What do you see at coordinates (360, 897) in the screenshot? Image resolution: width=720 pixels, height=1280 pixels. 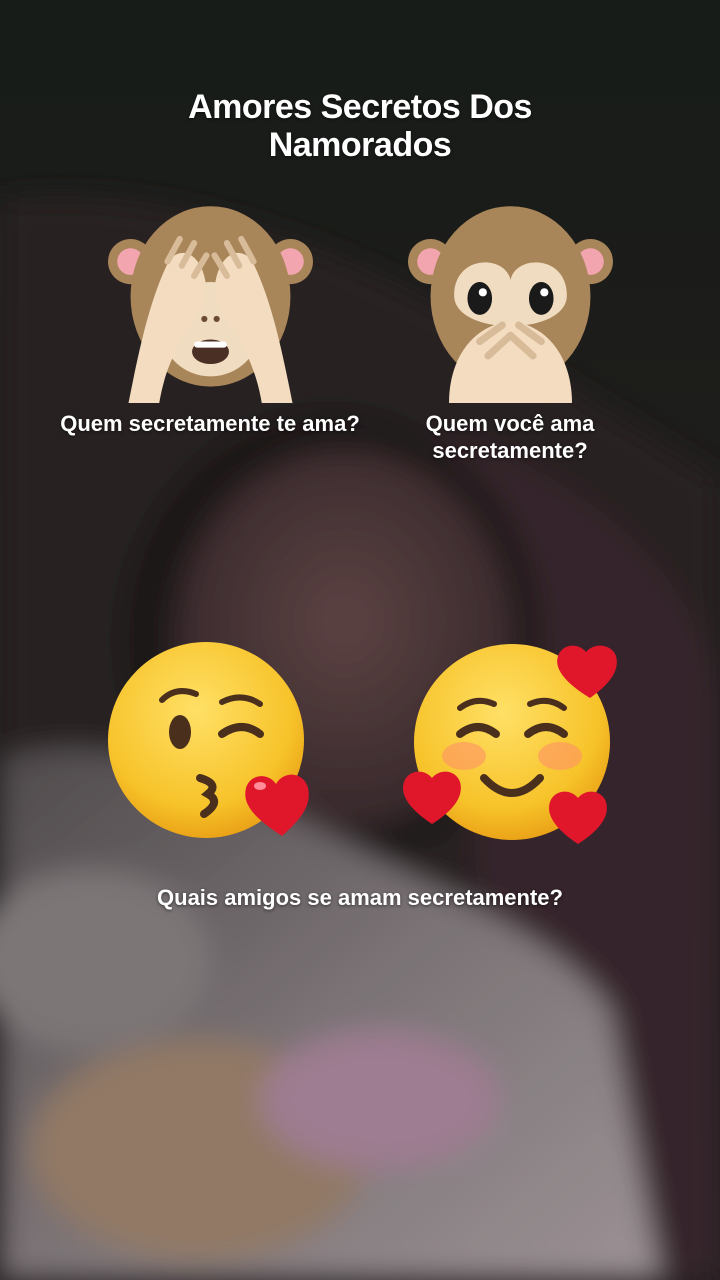 I see `question-bottom: Quais amigos se amam secretamente?` at bounding box center [360, 897].